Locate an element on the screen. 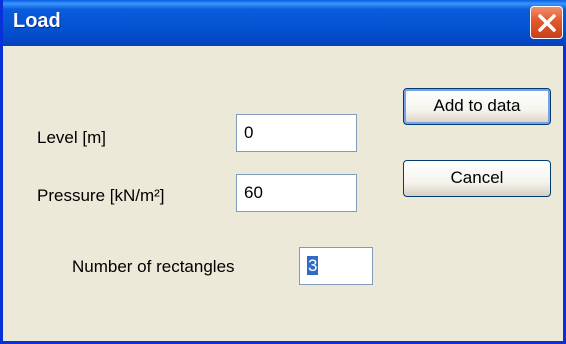 The image size is (566, 344). close-button is located at coordinates (546, 22).